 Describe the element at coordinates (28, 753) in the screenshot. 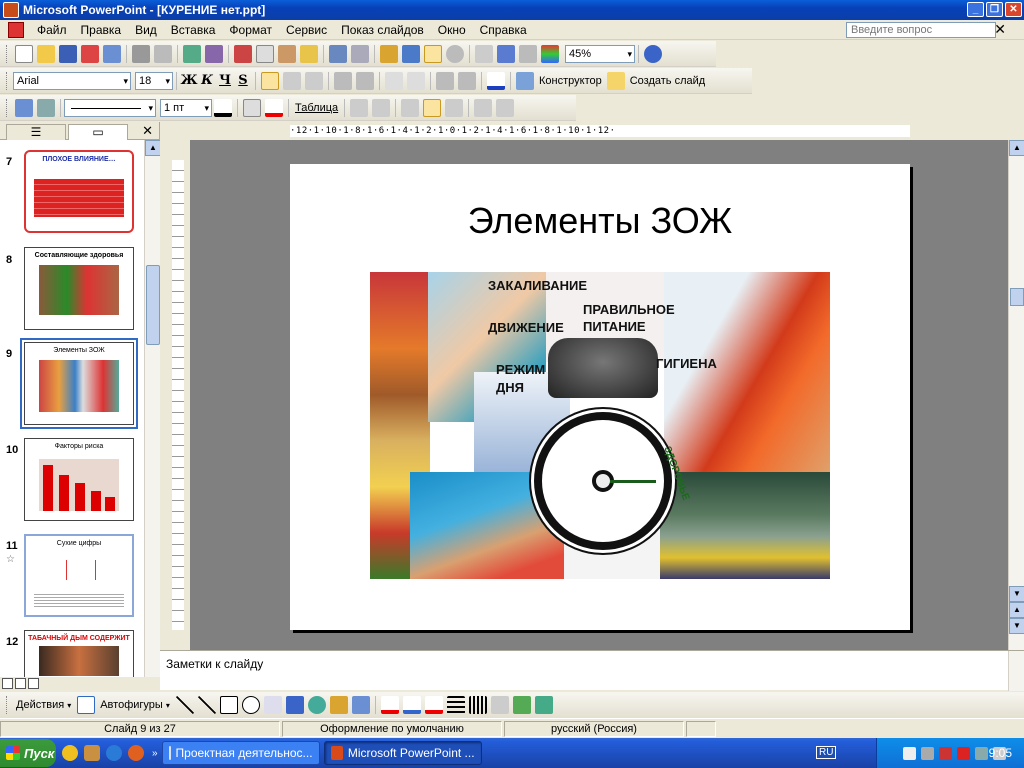

I see `start-button: Пуск` at that location.